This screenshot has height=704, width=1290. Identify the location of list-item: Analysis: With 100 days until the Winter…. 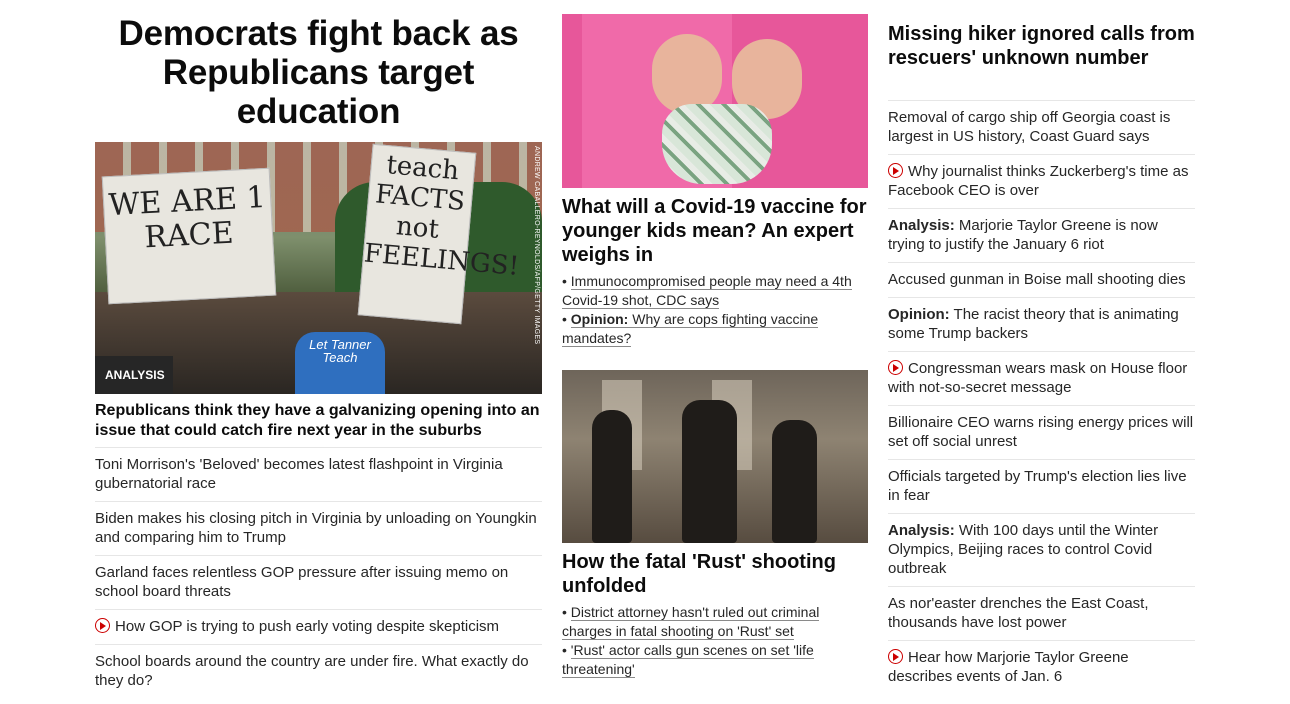
(1041, 549).